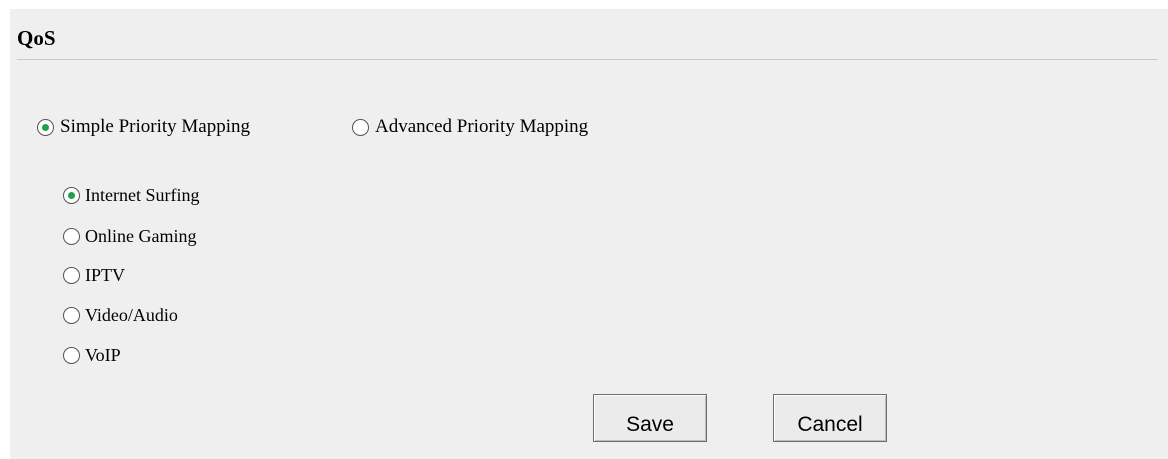  Describe the element at coordinates (360, 127) in the screenshot. I see `advanced-priority-mapping-radio` at that location.